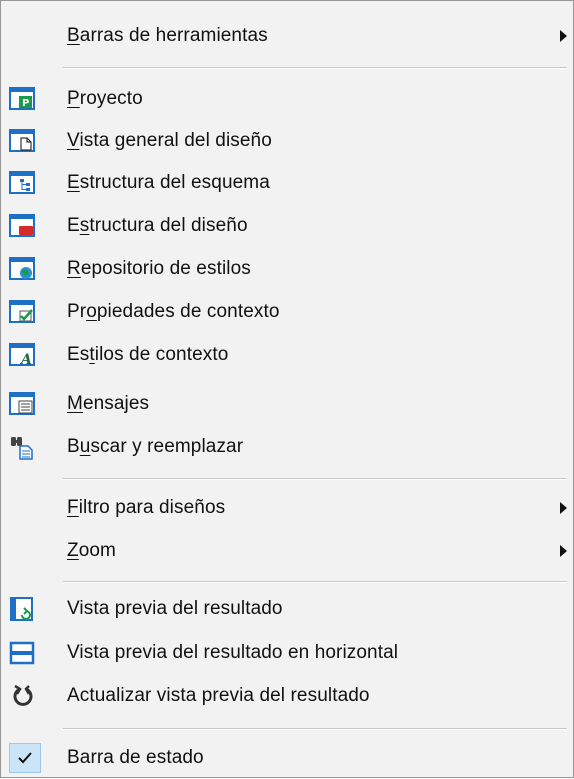  I want to click on menu-item-label: Barras de herramientas, so click(167, 35).